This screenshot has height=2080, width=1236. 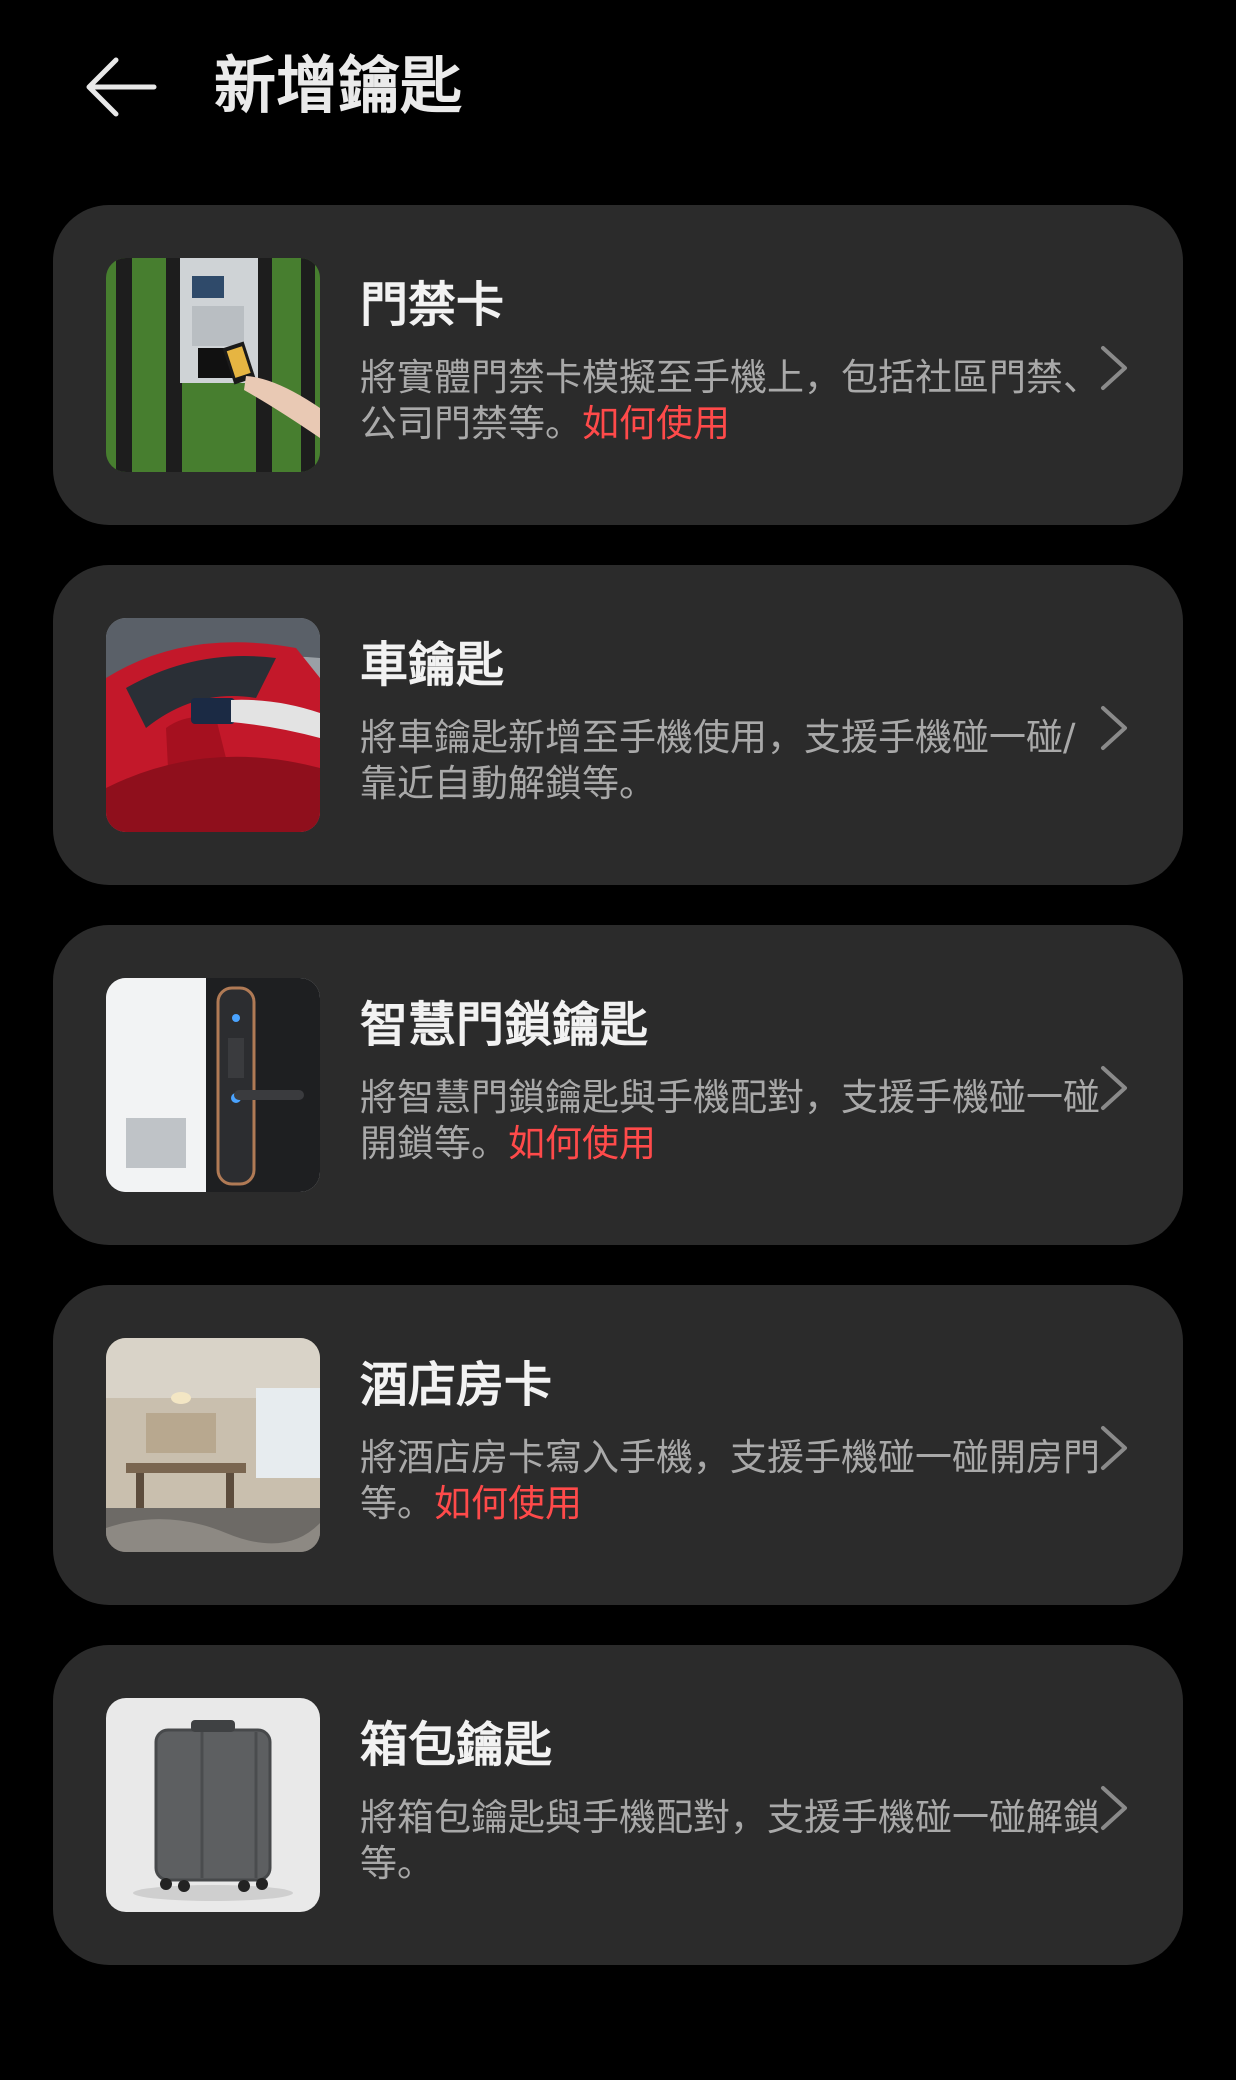 What do you see at coordinates (730, 1120) in the screenshot?
I see `card-description-text: 將智慧門鎖鑰匙與手機配對，支援手機碰一碰開鎖等。` at bounding box center [730, 1120].